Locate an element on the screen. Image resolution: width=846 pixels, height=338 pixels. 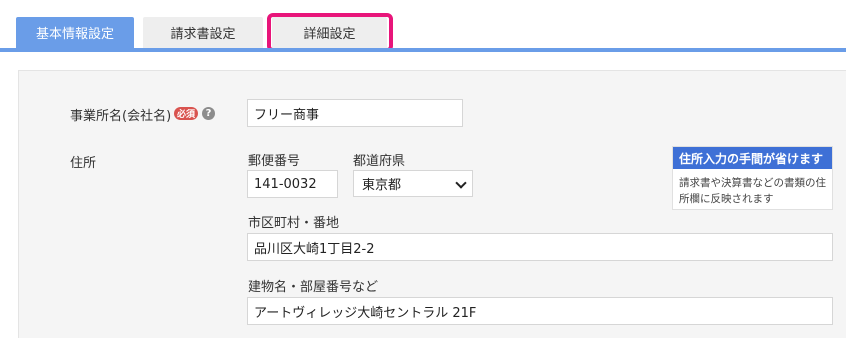
required-badge: 必須 is located at coordinates (186, 113).